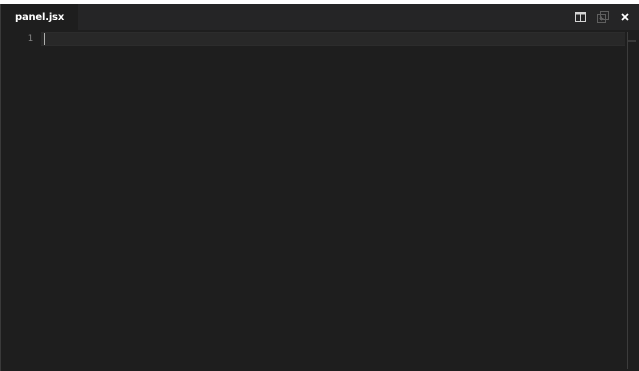  I want to click on tab-panel-jsx: panel.jsx, so click(40, 17).